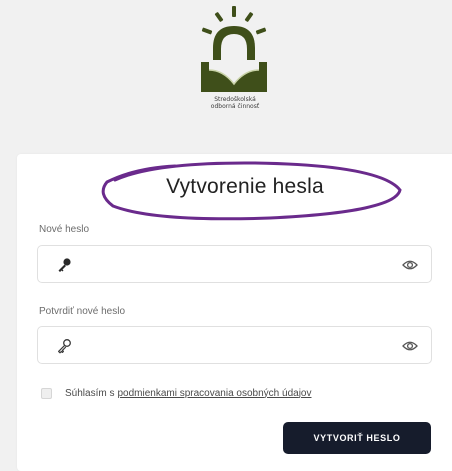 The height and width of the screenshot is (471, 452). I want to click on consent-prefix: Súhlasím s, so click(90, 393).